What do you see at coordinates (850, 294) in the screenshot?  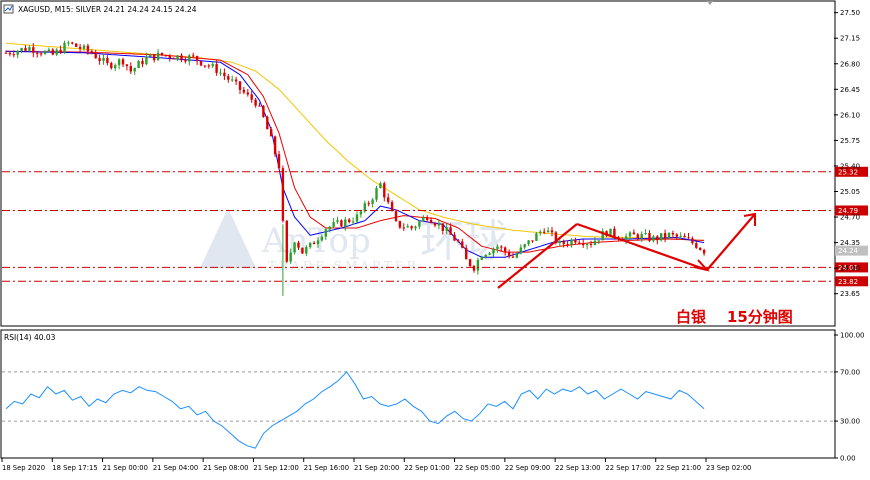 I see `y-tick-label: 23.65` at bounding box center [850, 294].